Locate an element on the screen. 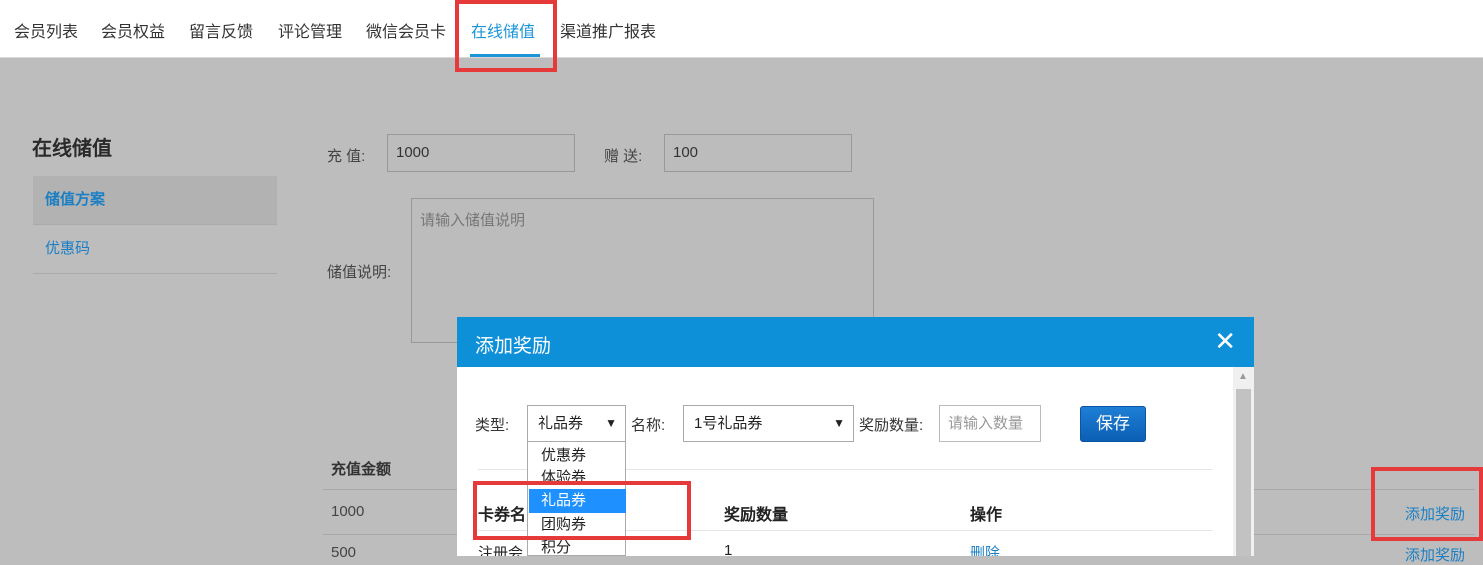 This screenshot has height=565, width=1483. tab-member-list: 会员列表 is located at coordinates (46, 30).